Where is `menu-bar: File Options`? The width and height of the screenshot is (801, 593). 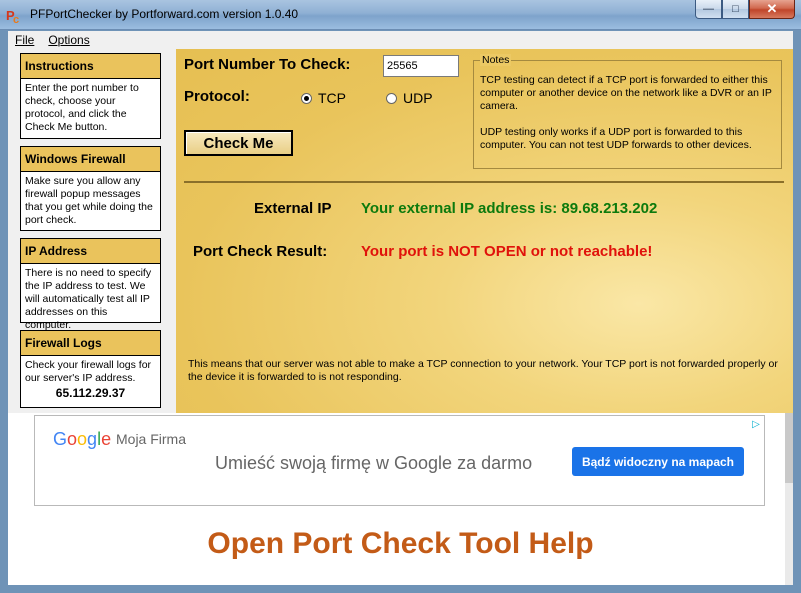
menu-bar: File Options is located at coordinates (400, 40).